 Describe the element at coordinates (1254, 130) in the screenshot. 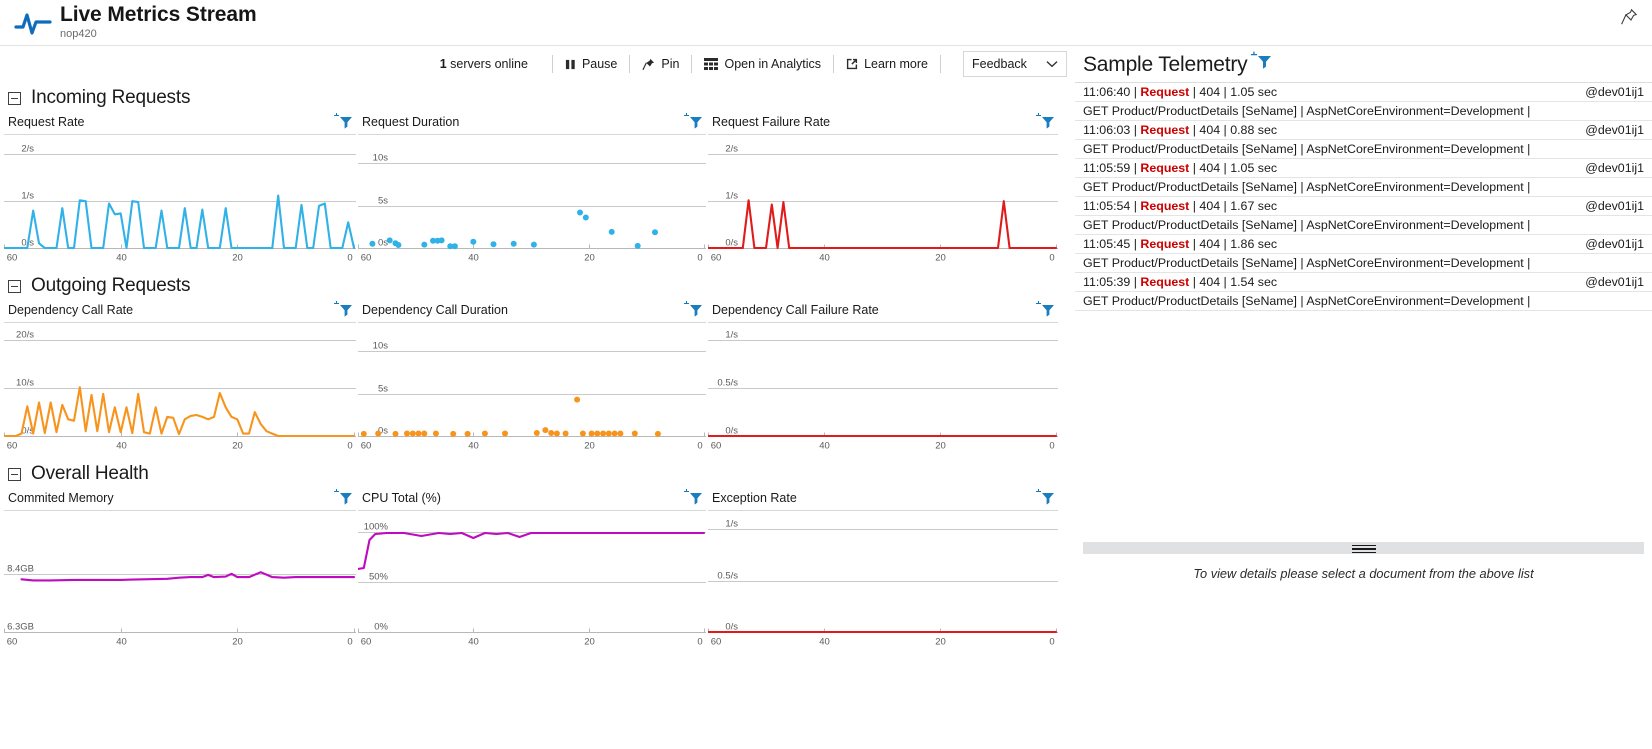

I see `telemetry-duration: 0.88 sec` at that location.